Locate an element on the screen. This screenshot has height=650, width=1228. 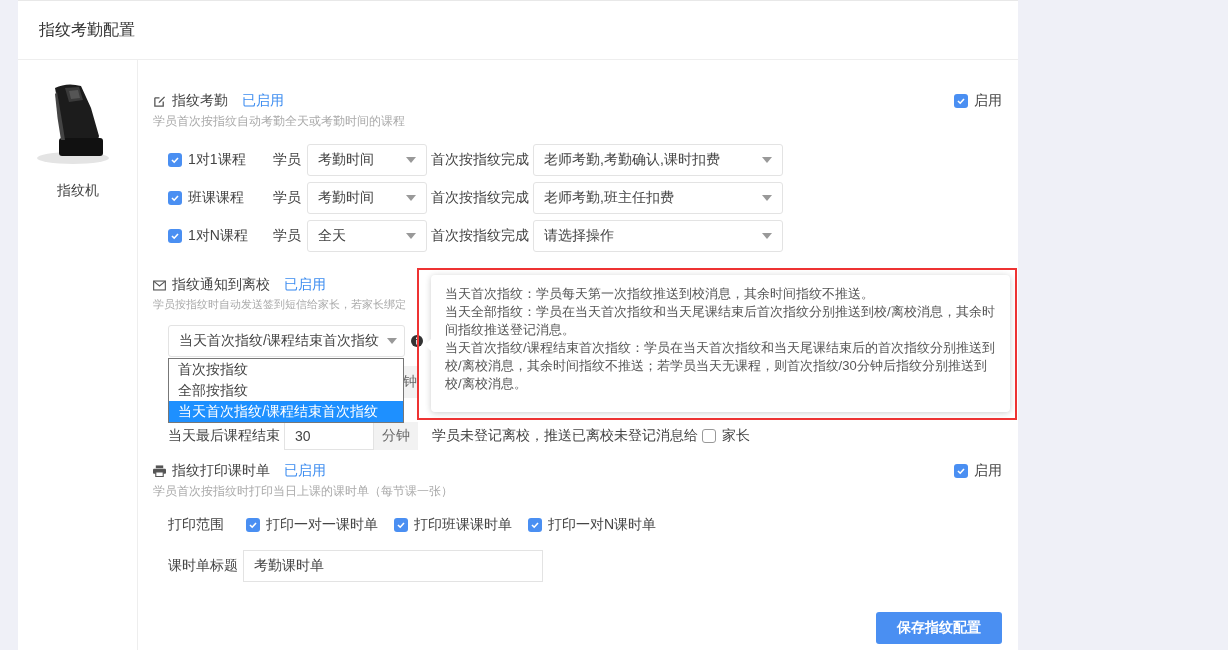
tooltip-text: 当天首次指纹：学员每天第一次指纹推送到校消息，其余时间指纹不推送。 is located at coordinates (660, 294).